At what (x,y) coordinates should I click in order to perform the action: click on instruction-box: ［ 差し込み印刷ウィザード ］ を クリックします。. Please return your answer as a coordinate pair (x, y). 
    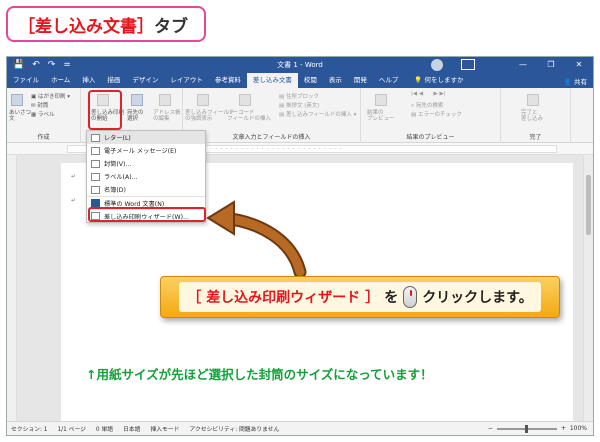
    Looking at the image, I should click on (360, 297).